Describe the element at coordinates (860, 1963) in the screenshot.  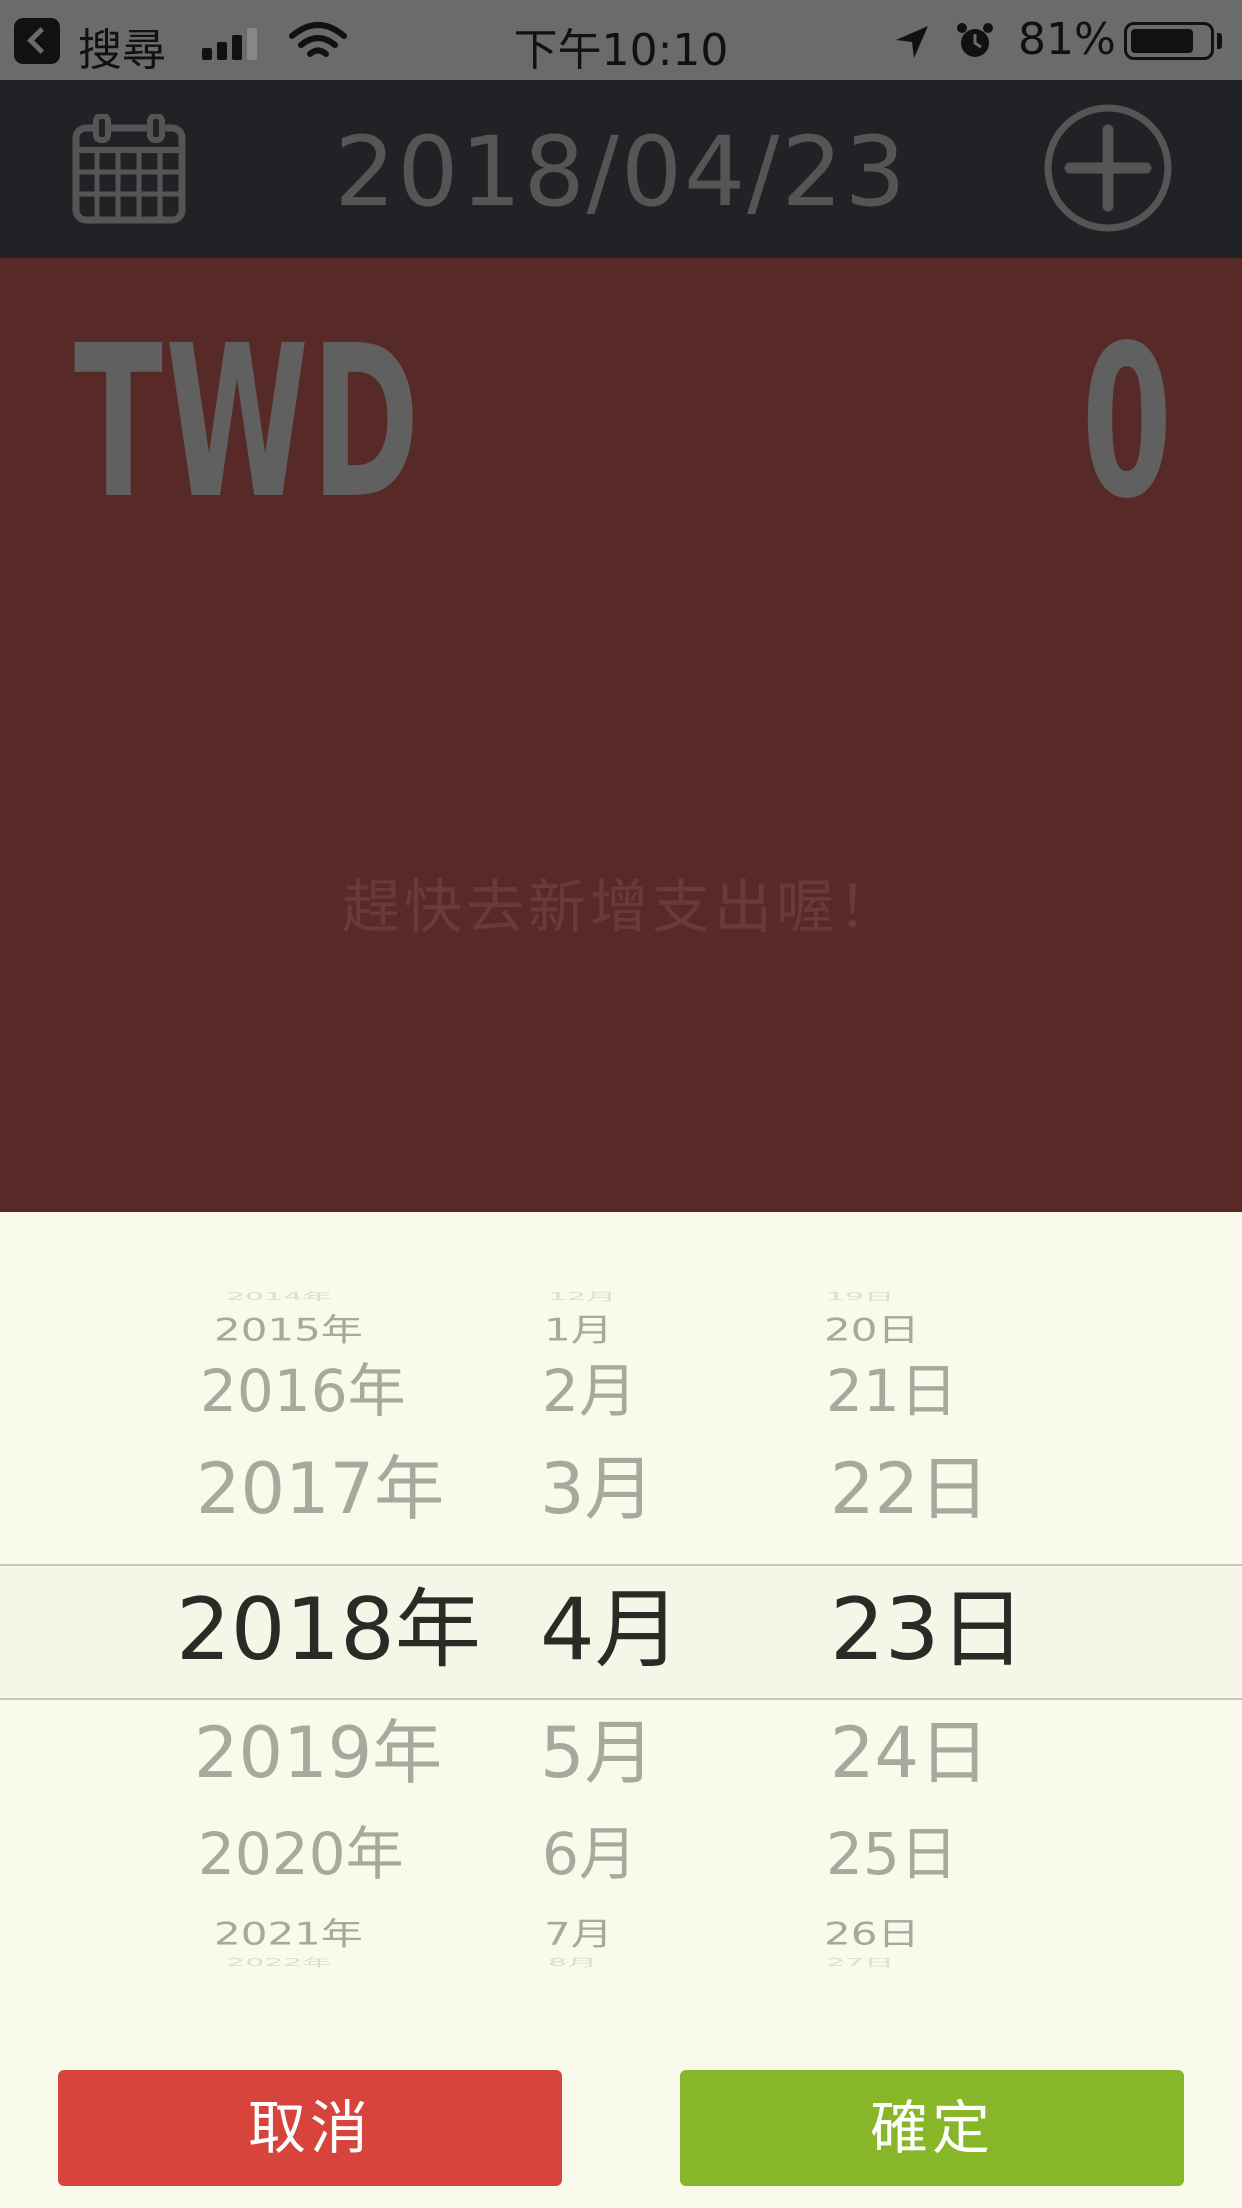
I see `day-option: 27日` at that location.